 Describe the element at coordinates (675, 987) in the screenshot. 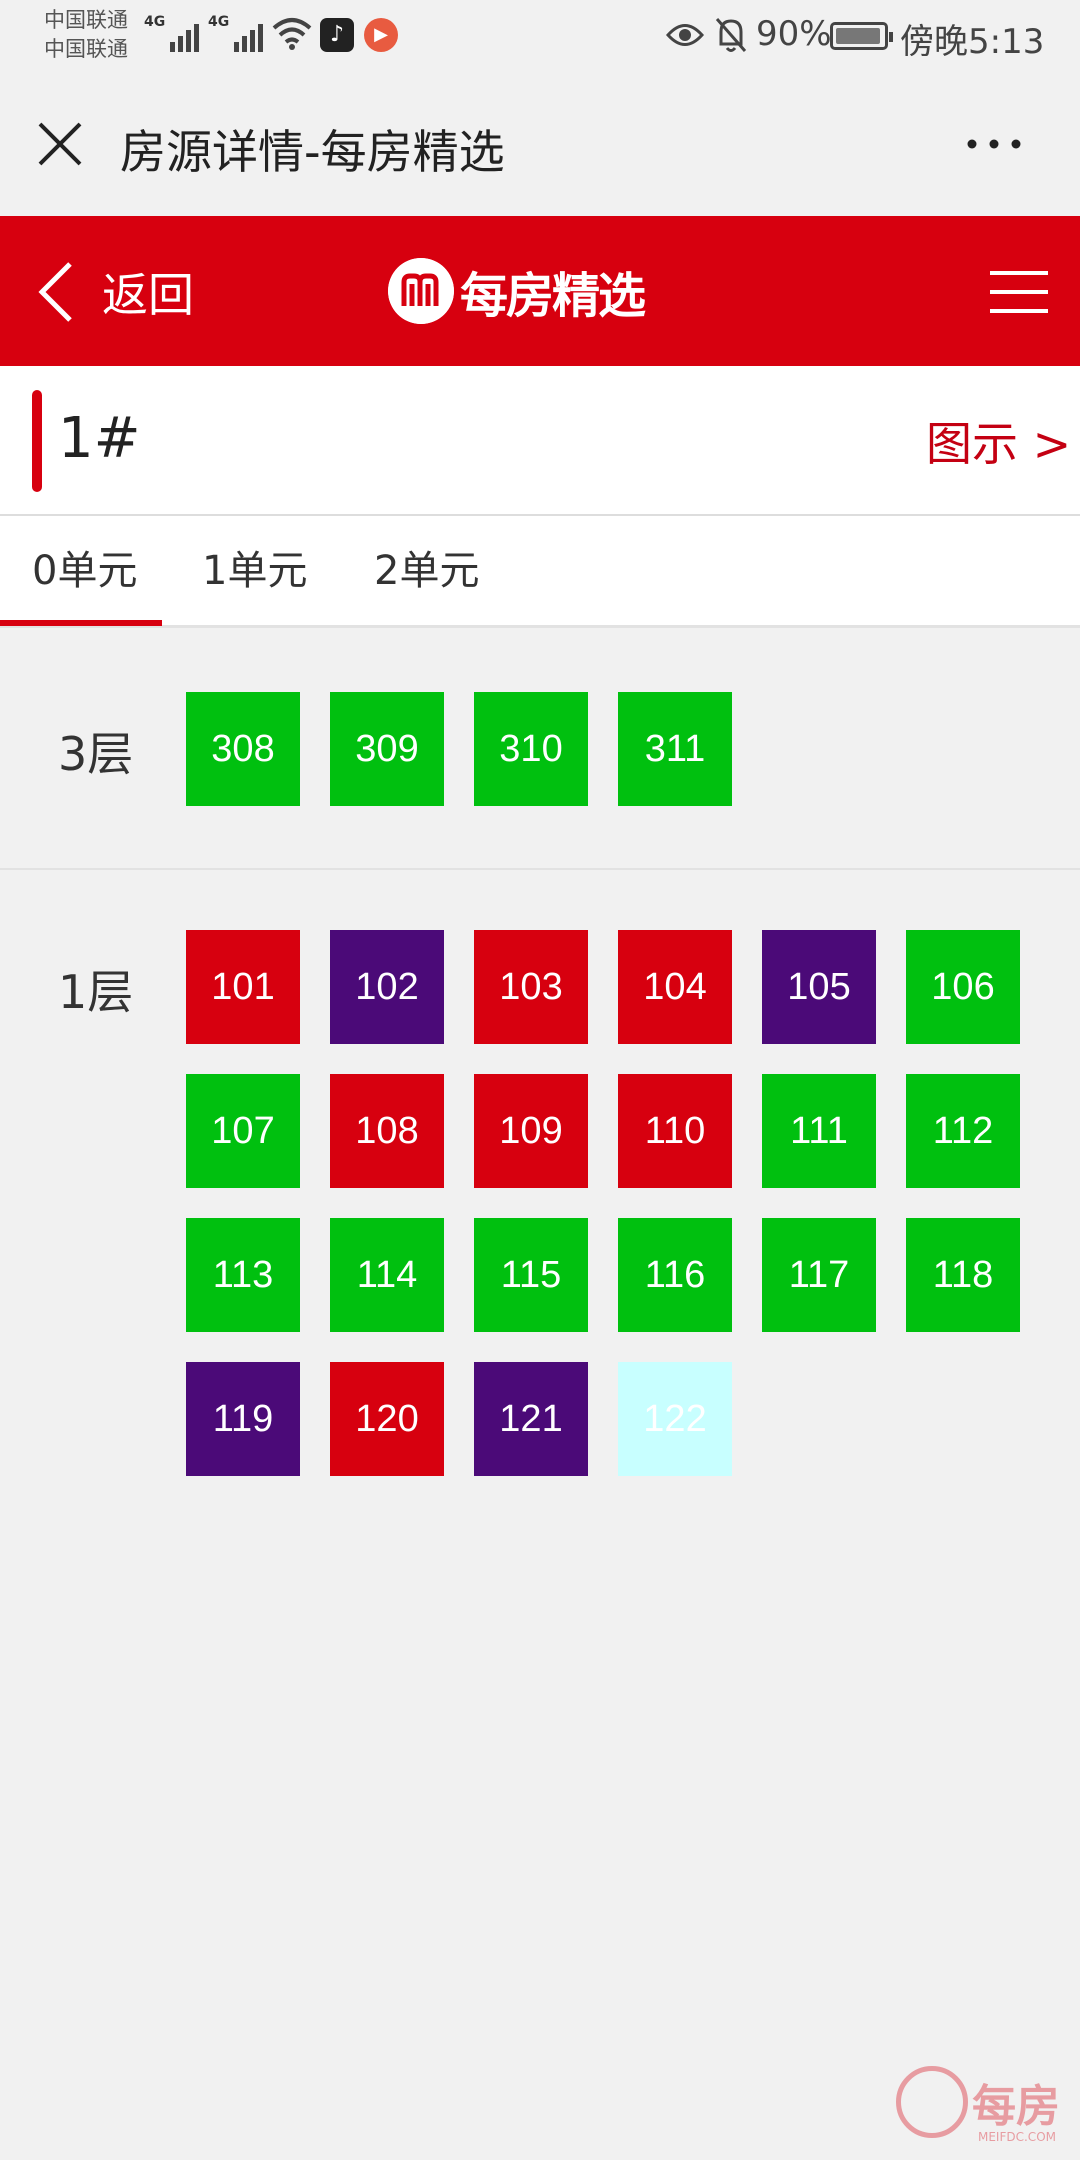

I see `unit-sold: 104` at that location.